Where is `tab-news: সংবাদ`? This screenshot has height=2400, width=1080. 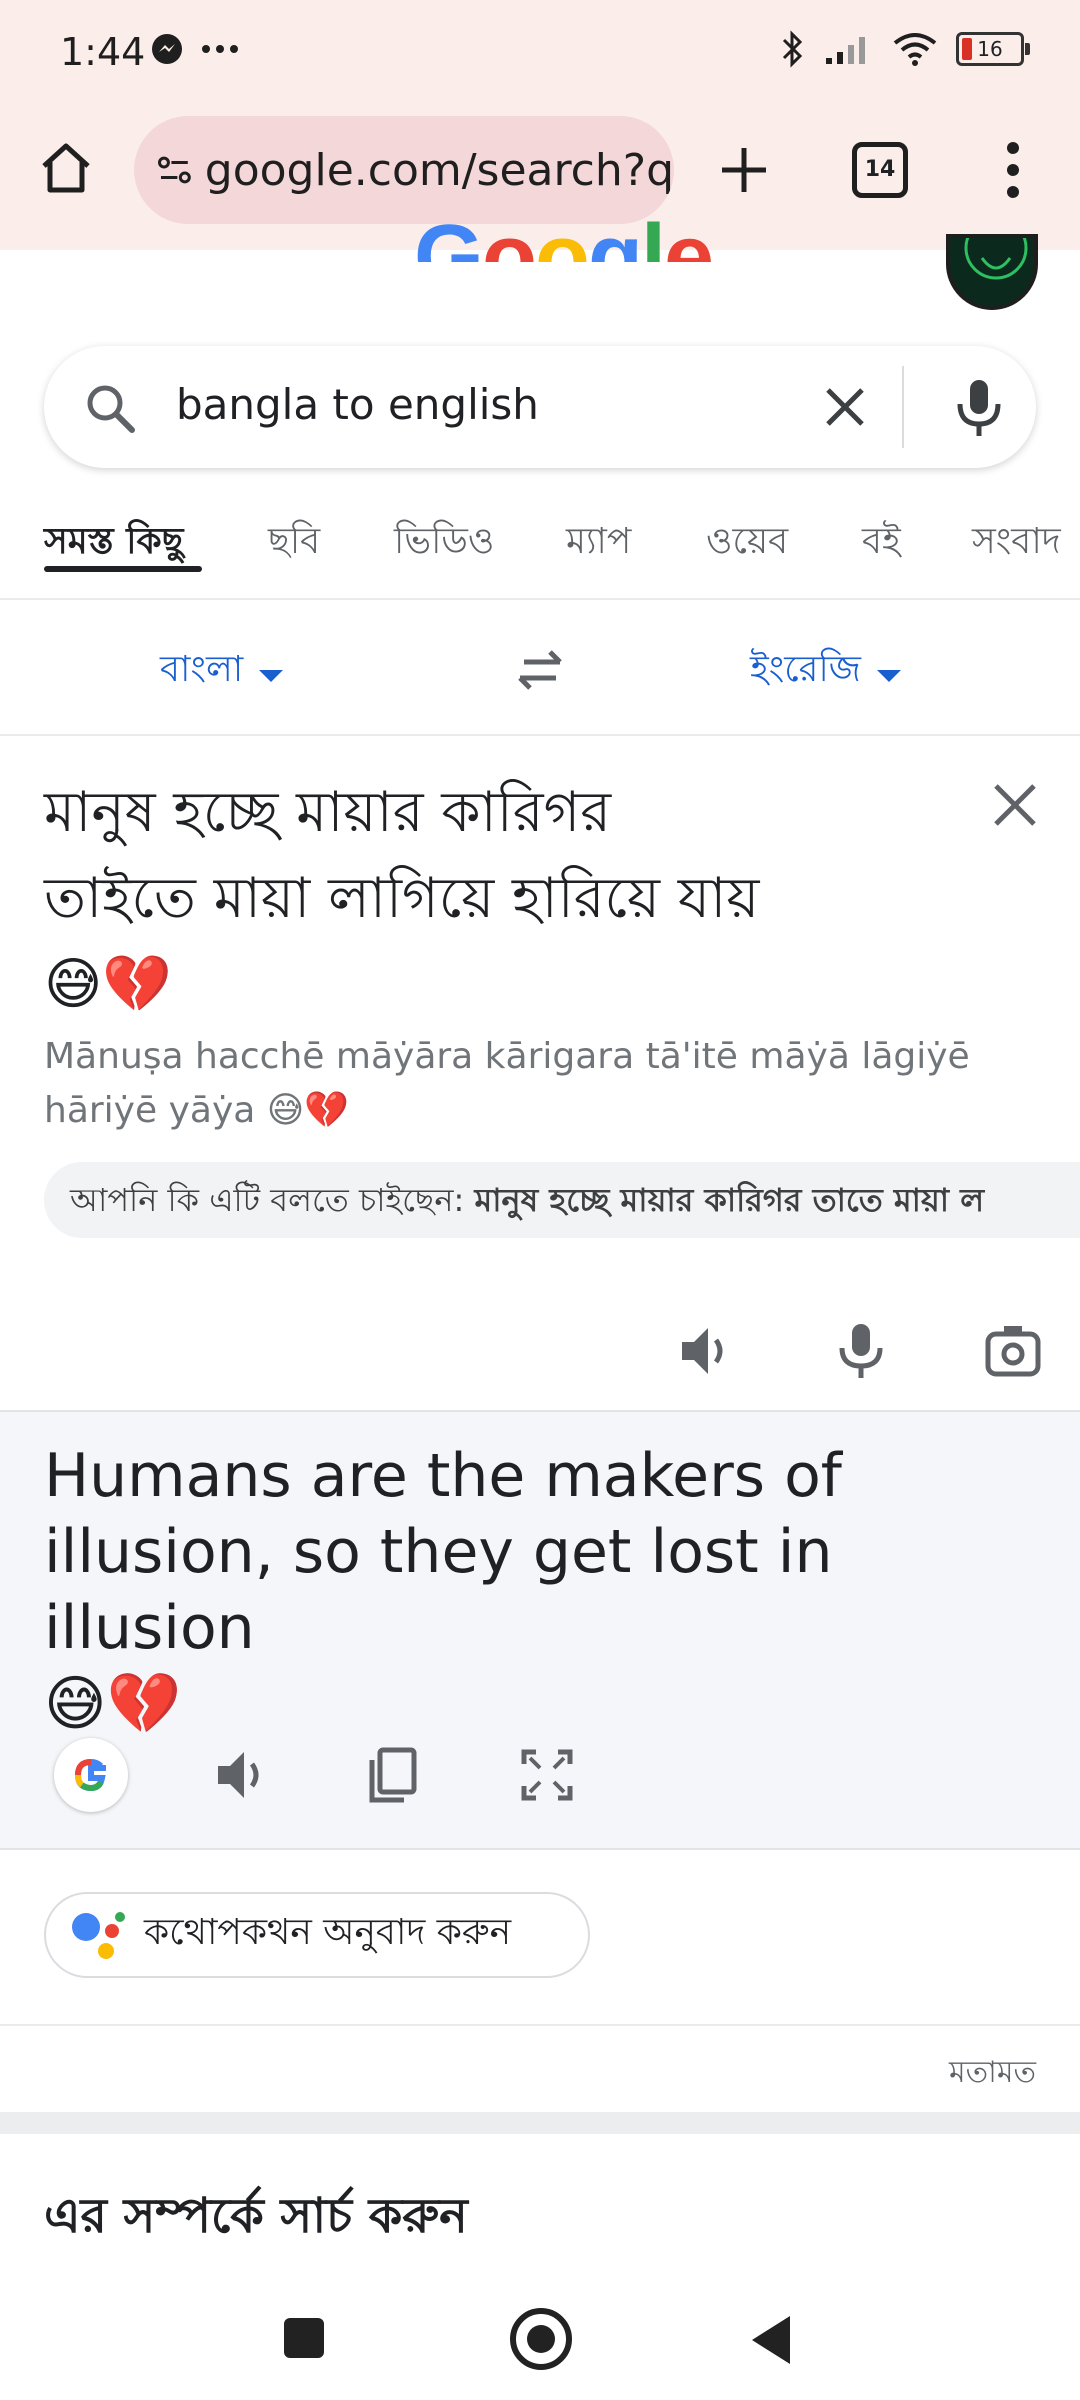
tab-news: সংবাদ is located at coordinates (1016, 544).